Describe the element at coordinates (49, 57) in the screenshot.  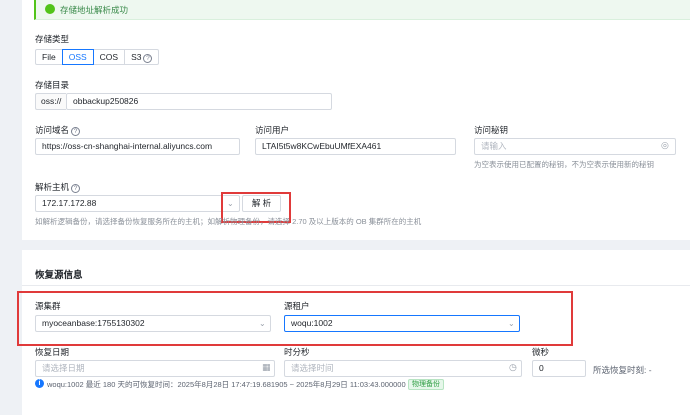
I see `storage-type-file: File` at that location.